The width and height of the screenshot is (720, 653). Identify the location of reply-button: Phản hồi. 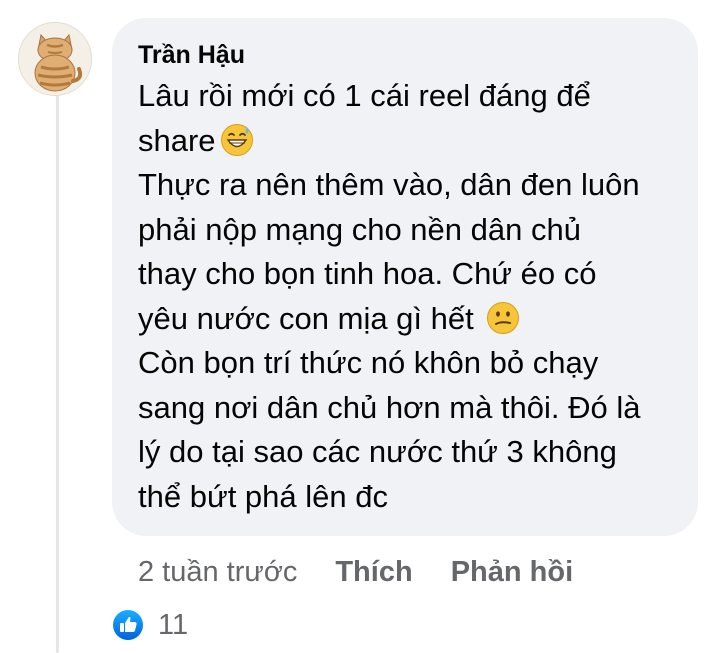
(512, 572).